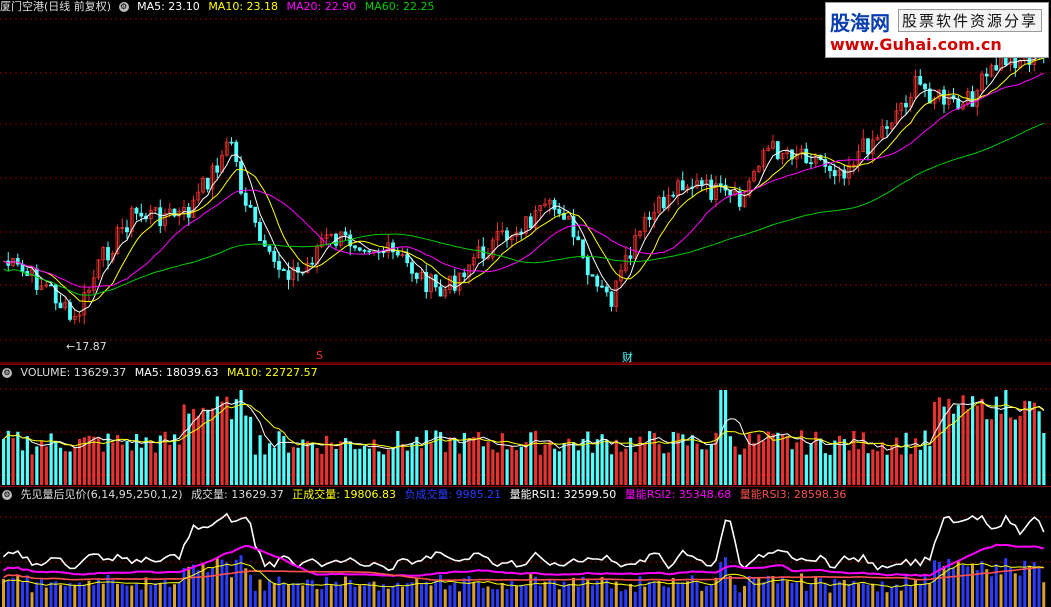  Describe the element at coordinates (176, 372) in the screenshot. I see `vol-ma5-readout: MA5: 18039.63` at that location.